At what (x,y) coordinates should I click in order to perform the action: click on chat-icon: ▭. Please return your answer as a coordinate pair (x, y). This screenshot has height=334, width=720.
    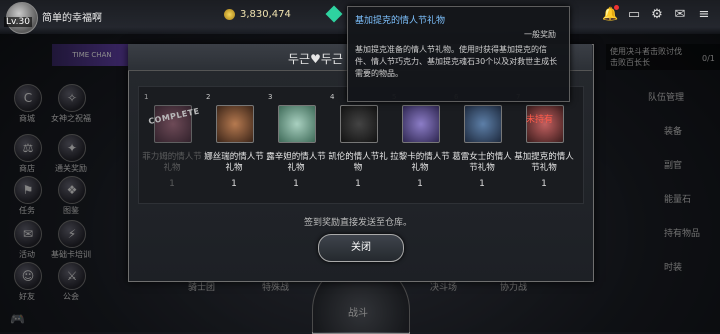
    Looking at the image, I should click on (634, 15).